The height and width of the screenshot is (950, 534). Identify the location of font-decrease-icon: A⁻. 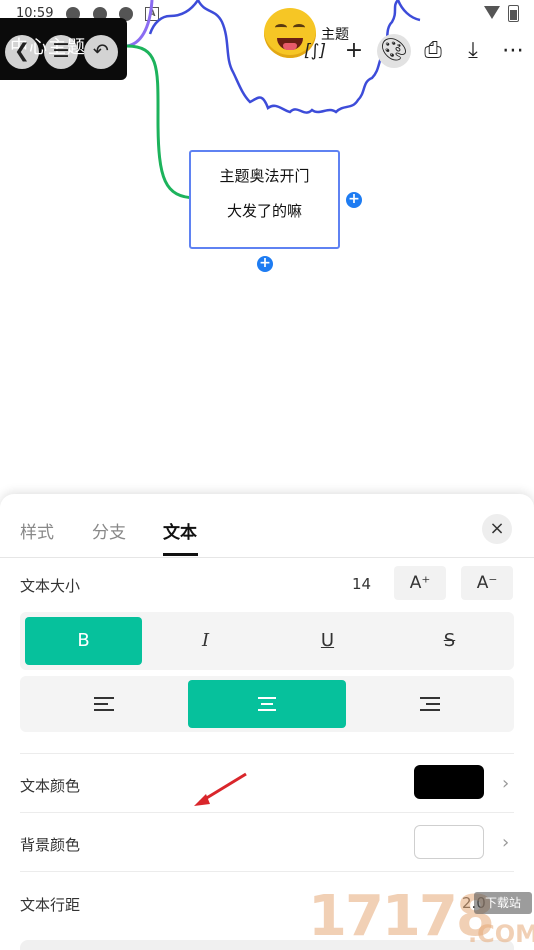
(487, 583).